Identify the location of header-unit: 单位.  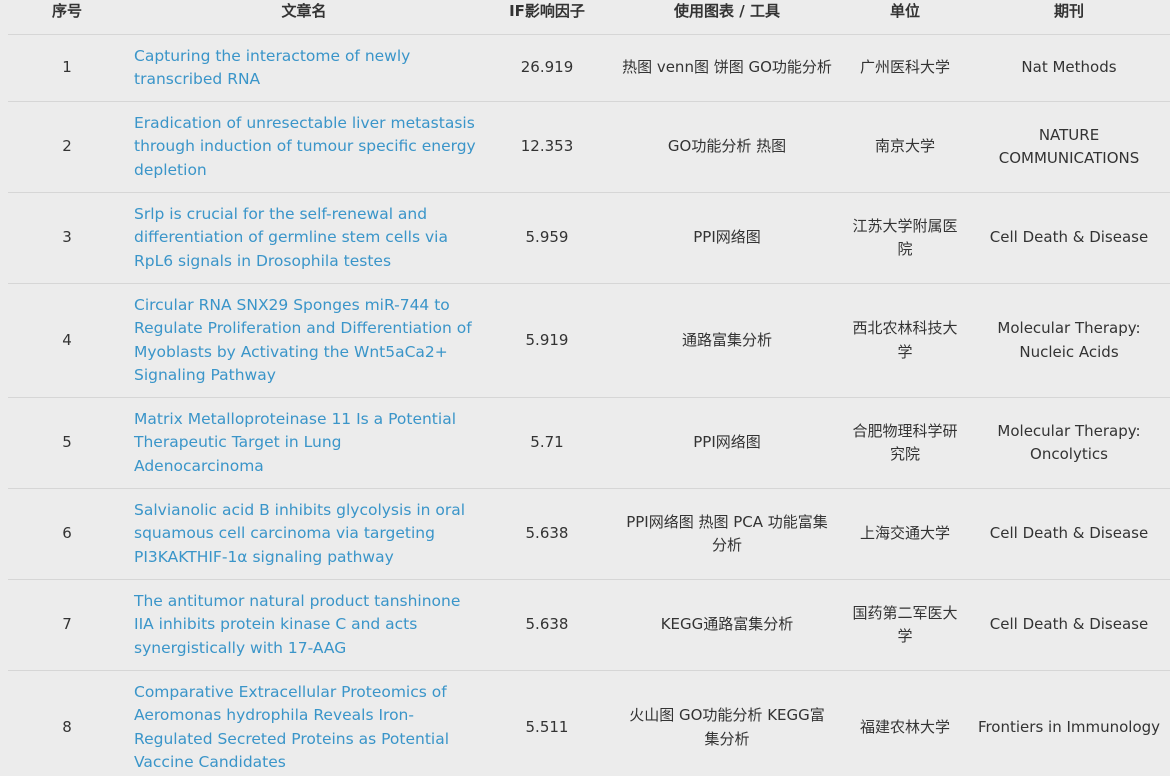
(905, 17).